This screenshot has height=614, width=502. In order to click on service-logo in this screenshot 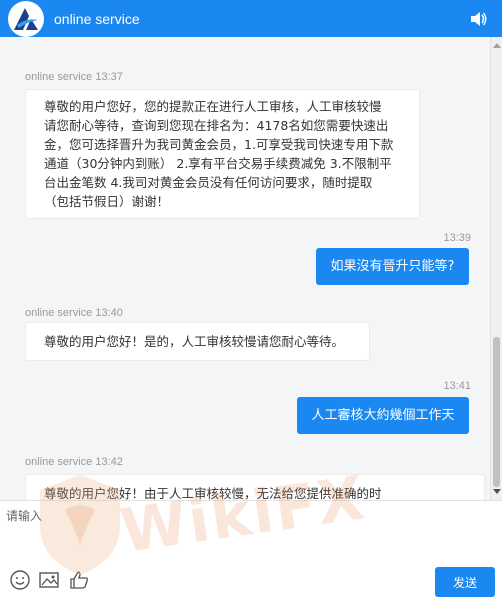, I will do `click(26, 18)`.